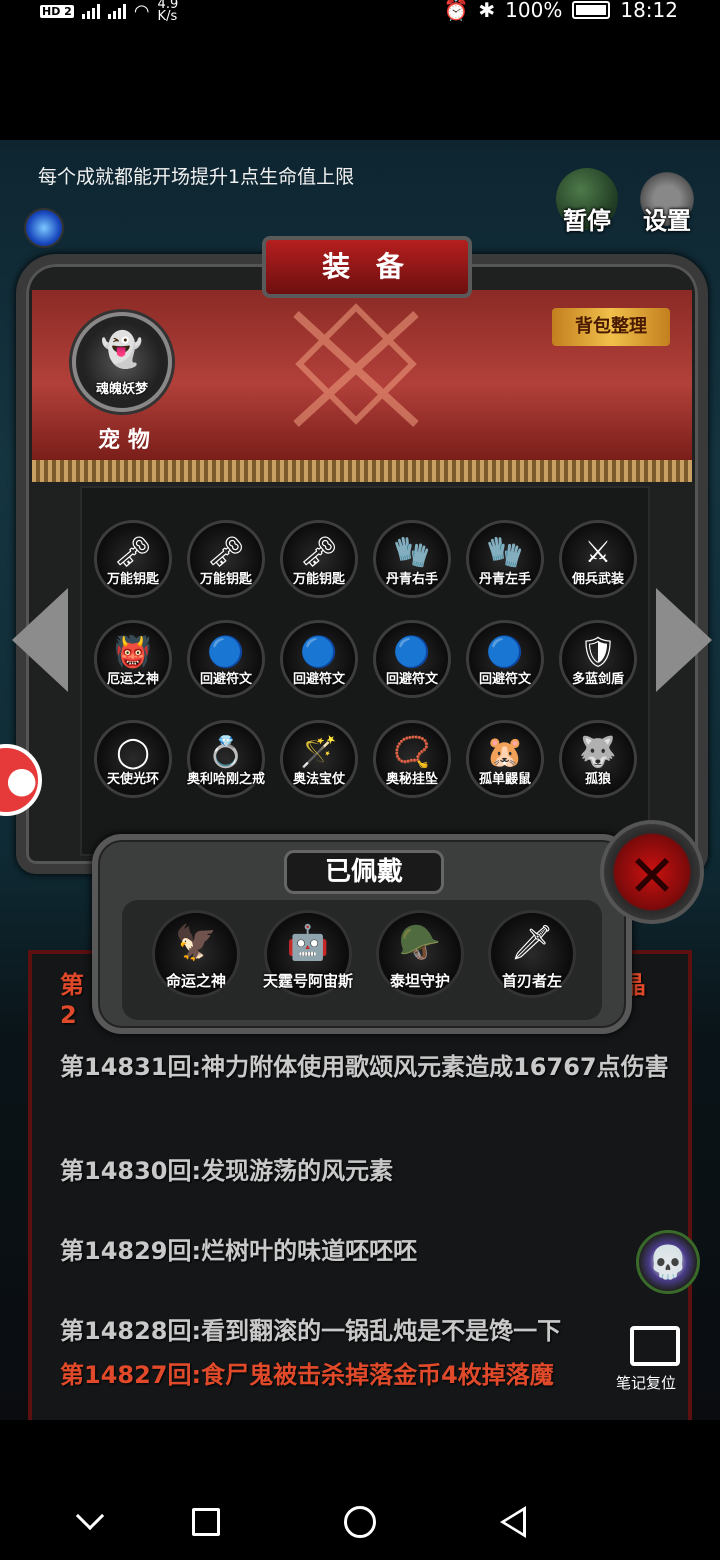 Image resolution: width=720 pixels, height=1560 pixels. Describe the element at coordinates (121, 389) in the screenshot. I see `pet-name: 魂魄妖梦` at that location.